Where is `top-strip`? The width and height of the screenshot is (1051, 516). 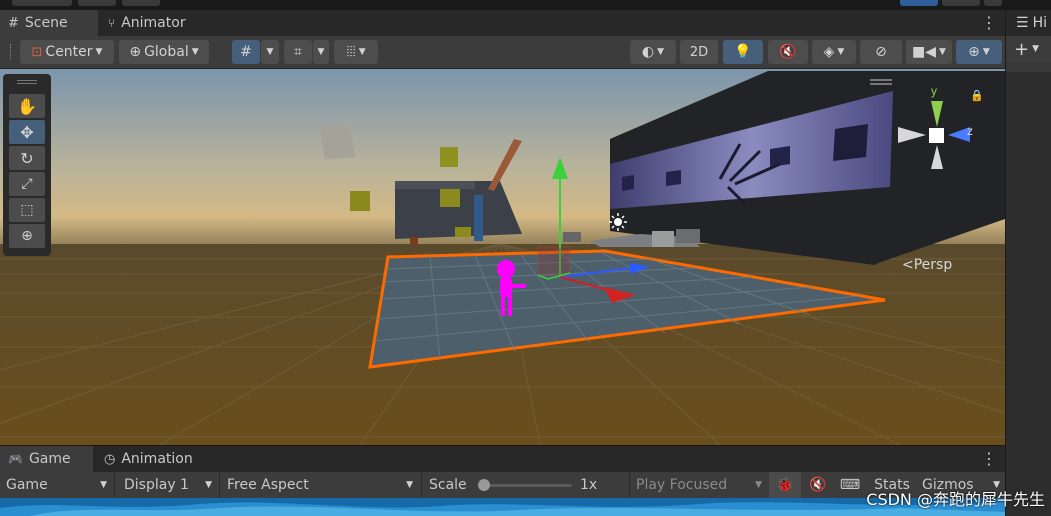
top-strip is located at coordinates (525, 5).